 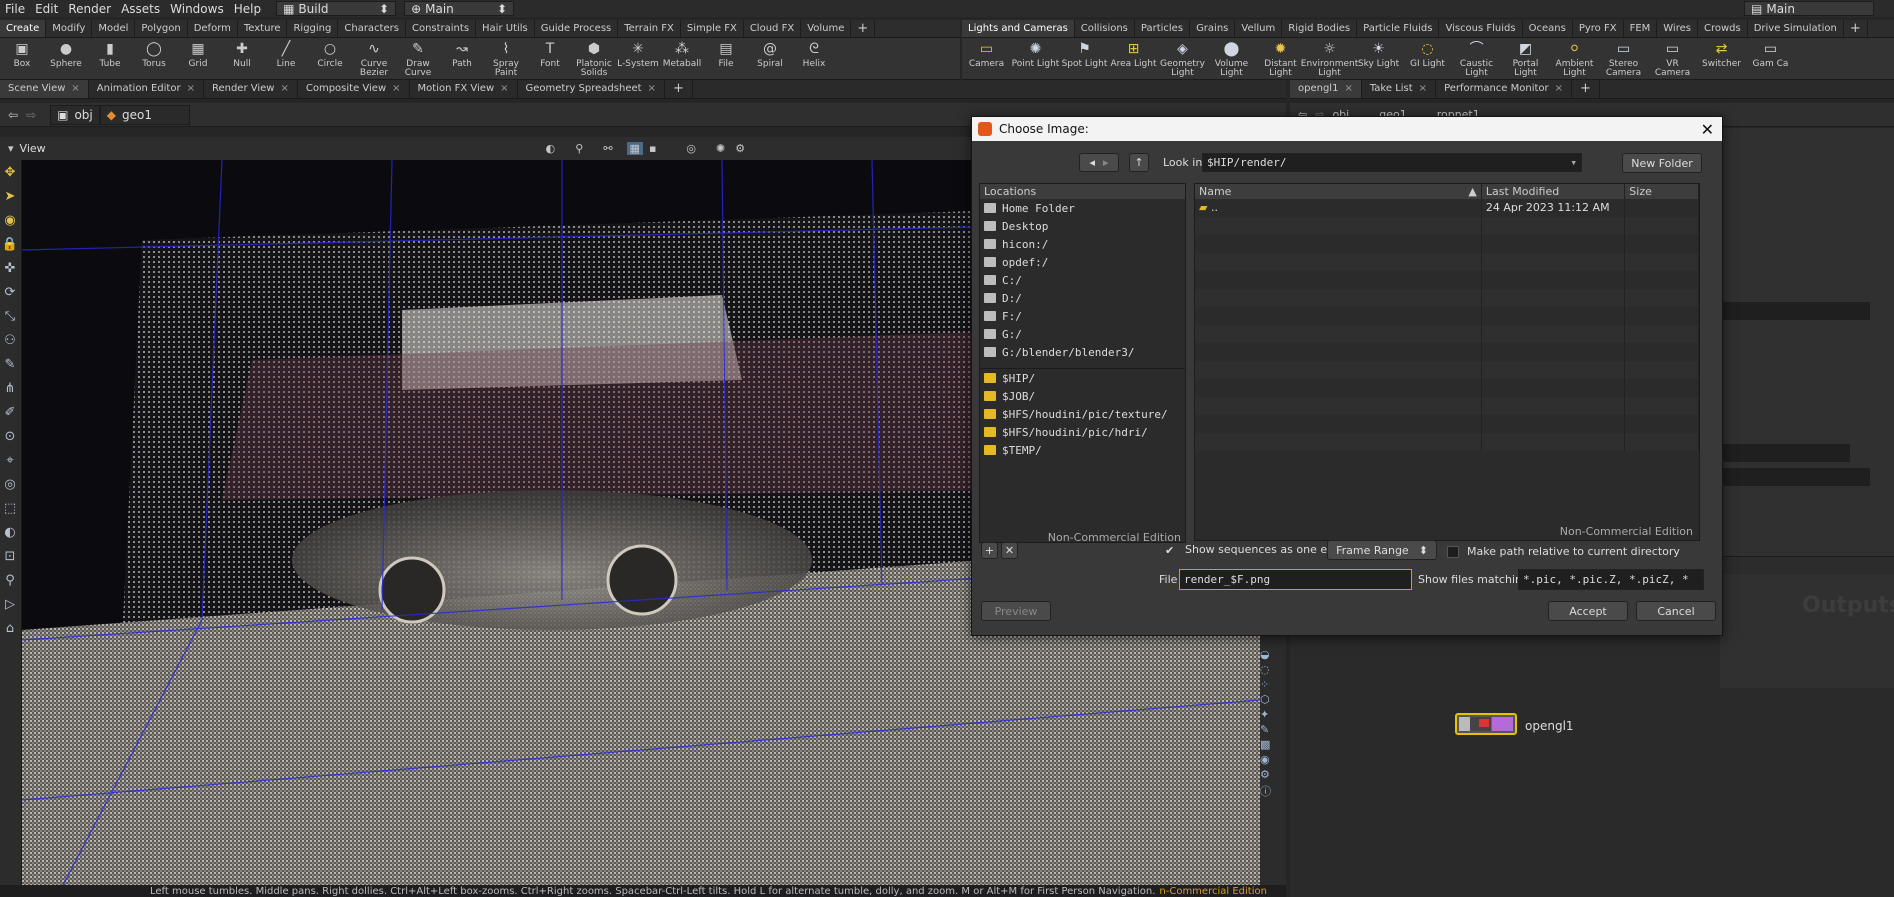 What do you see at coordinates (372, 28) in the screenshot?
I see `shelf-tab-characters: Characters` at bounding box center [372, 28].